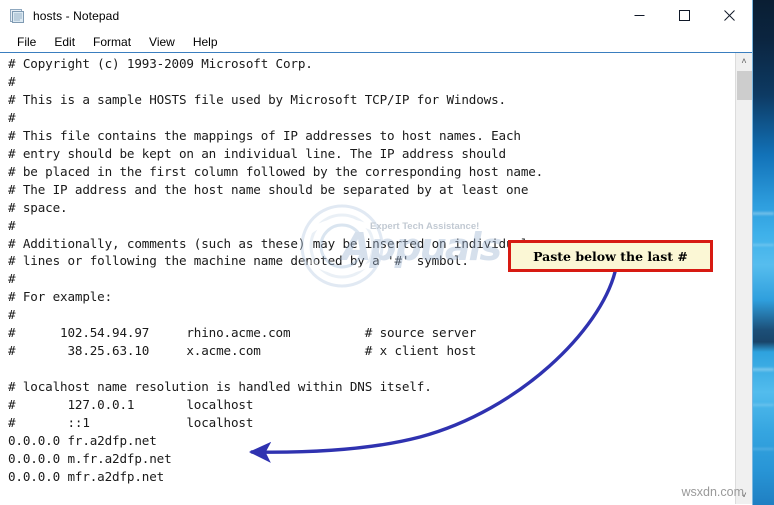 This screenshot has width=774, height=505. I want to click on menu-item-view: View, so click(162, 42).